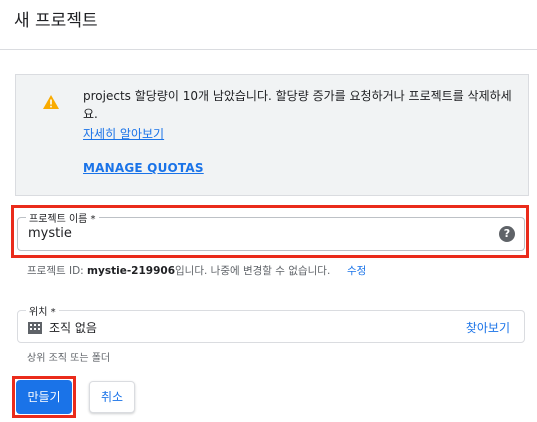 The width and height of the screenshot is (537, 422). I want to click on header-divider, so click(268, 49).